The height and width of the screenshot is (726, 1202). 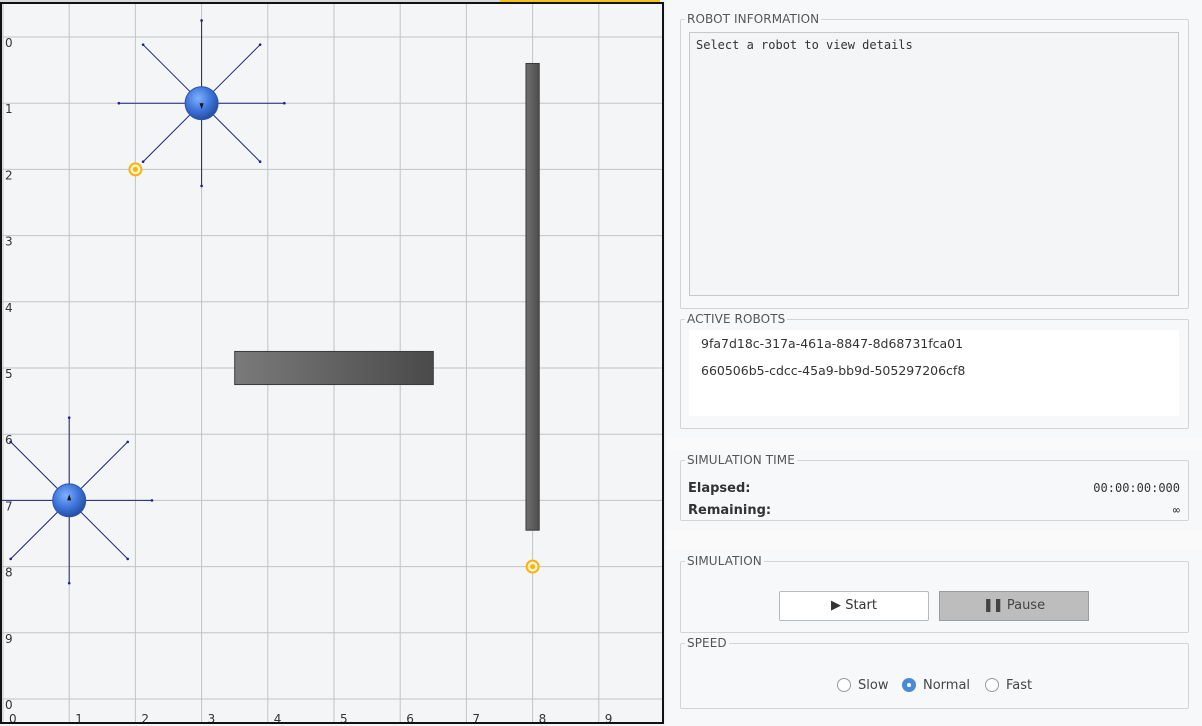 What do you see at coordinates (13, 717) in the screenshot?
I see `column-label: 0` at bounding box center [13, 717].